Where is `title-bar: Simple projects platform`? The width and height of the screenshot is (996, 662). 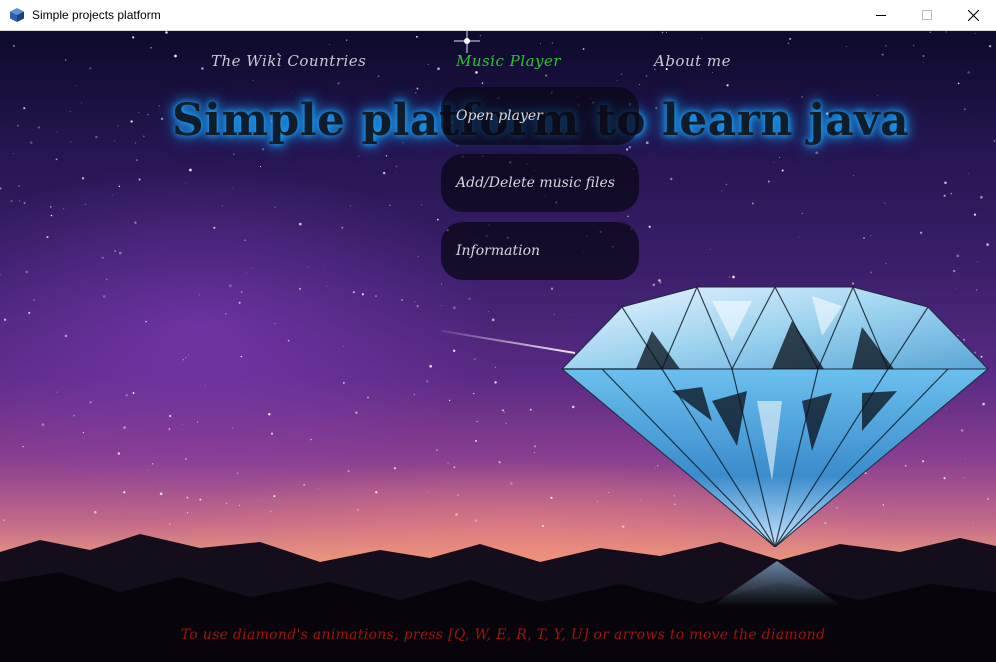 title-bar: Simple projects platform is located at coordinates (498, 15).